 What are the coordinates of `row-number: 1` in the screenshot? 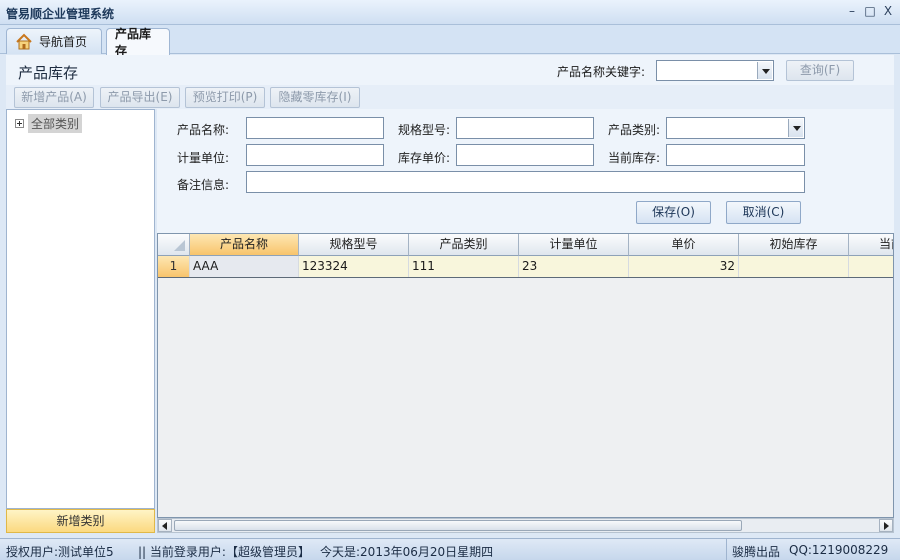 It's located at (174, 266).